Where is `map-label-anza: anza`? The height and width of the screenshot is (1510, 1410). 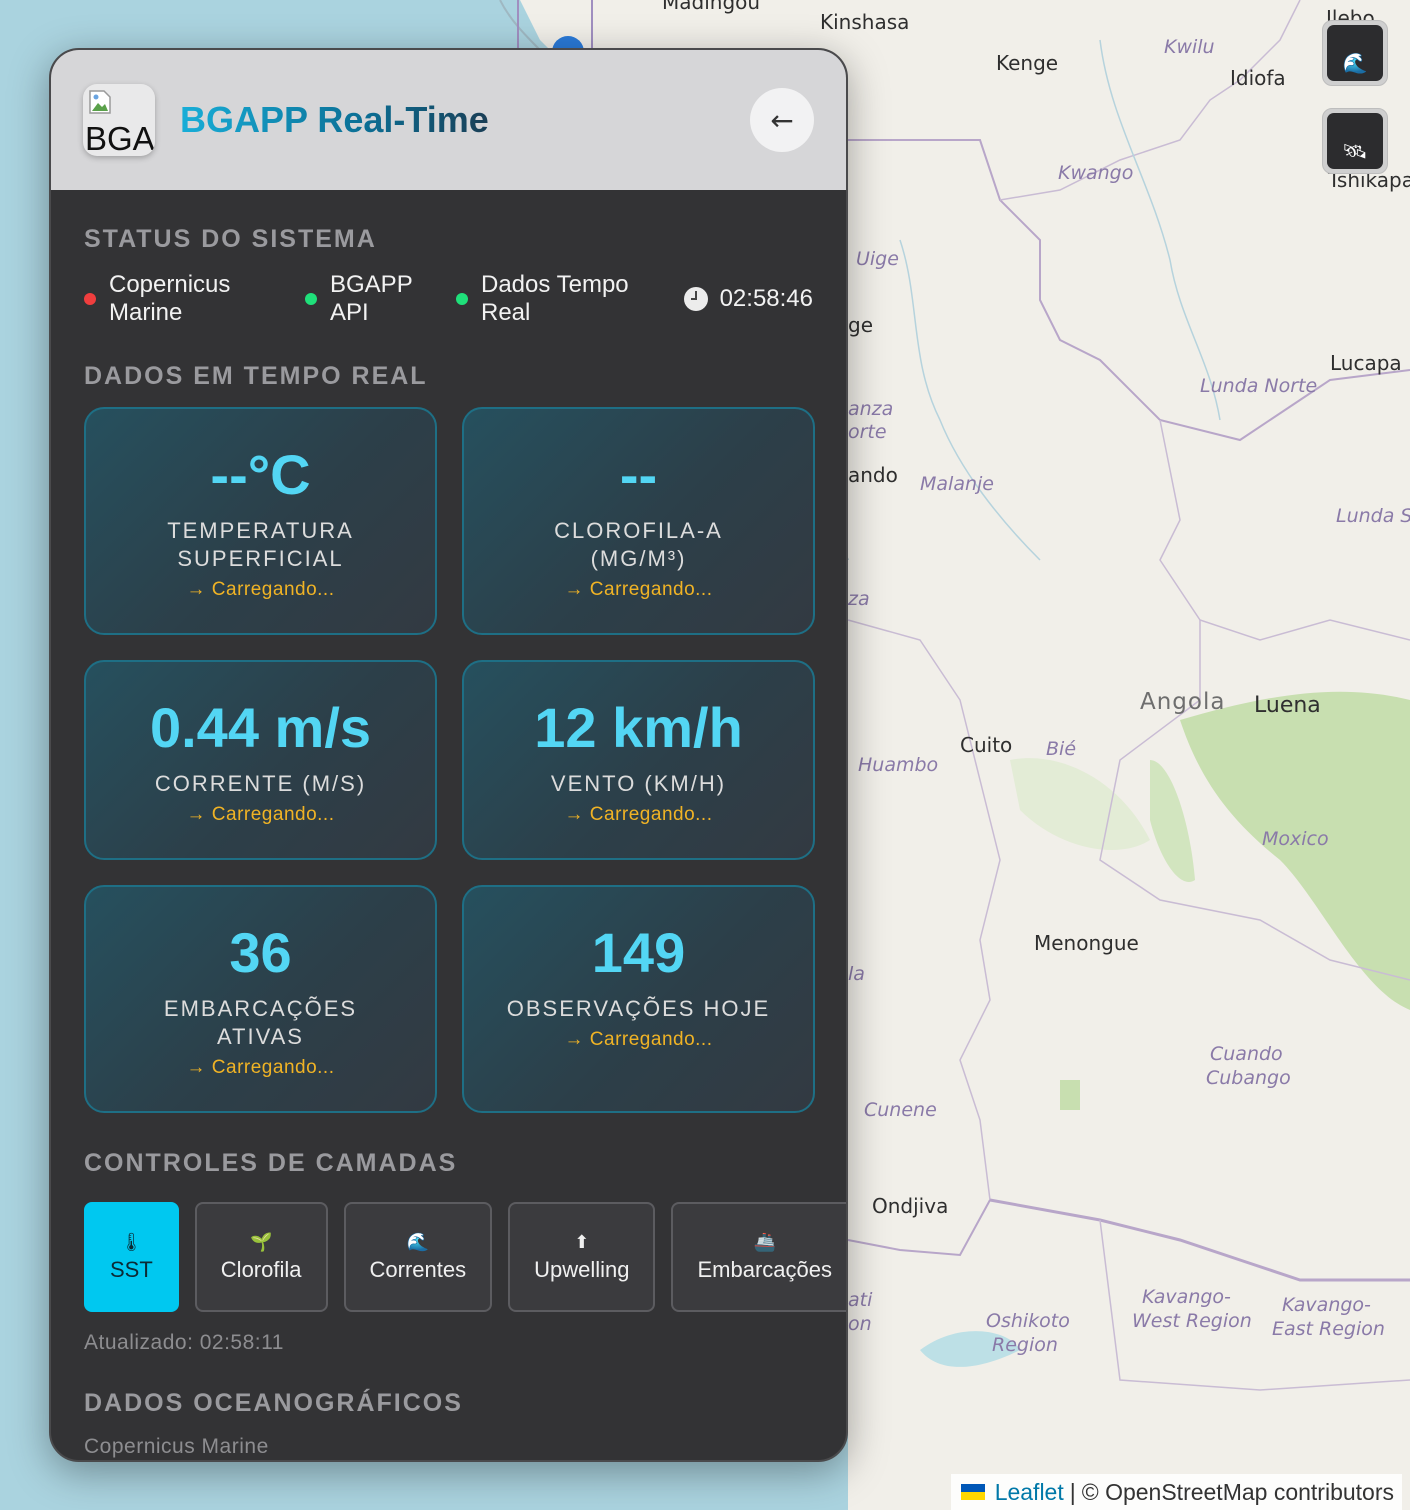
map-label-anza: anza is located at coordinates (871, 409).